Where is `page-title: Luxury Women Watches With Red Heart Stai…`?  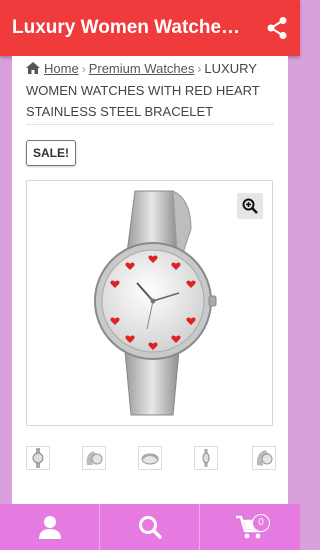 page-title: Luxury Women Watches With Red Heart Stai… is located at coordinates (131, 27).